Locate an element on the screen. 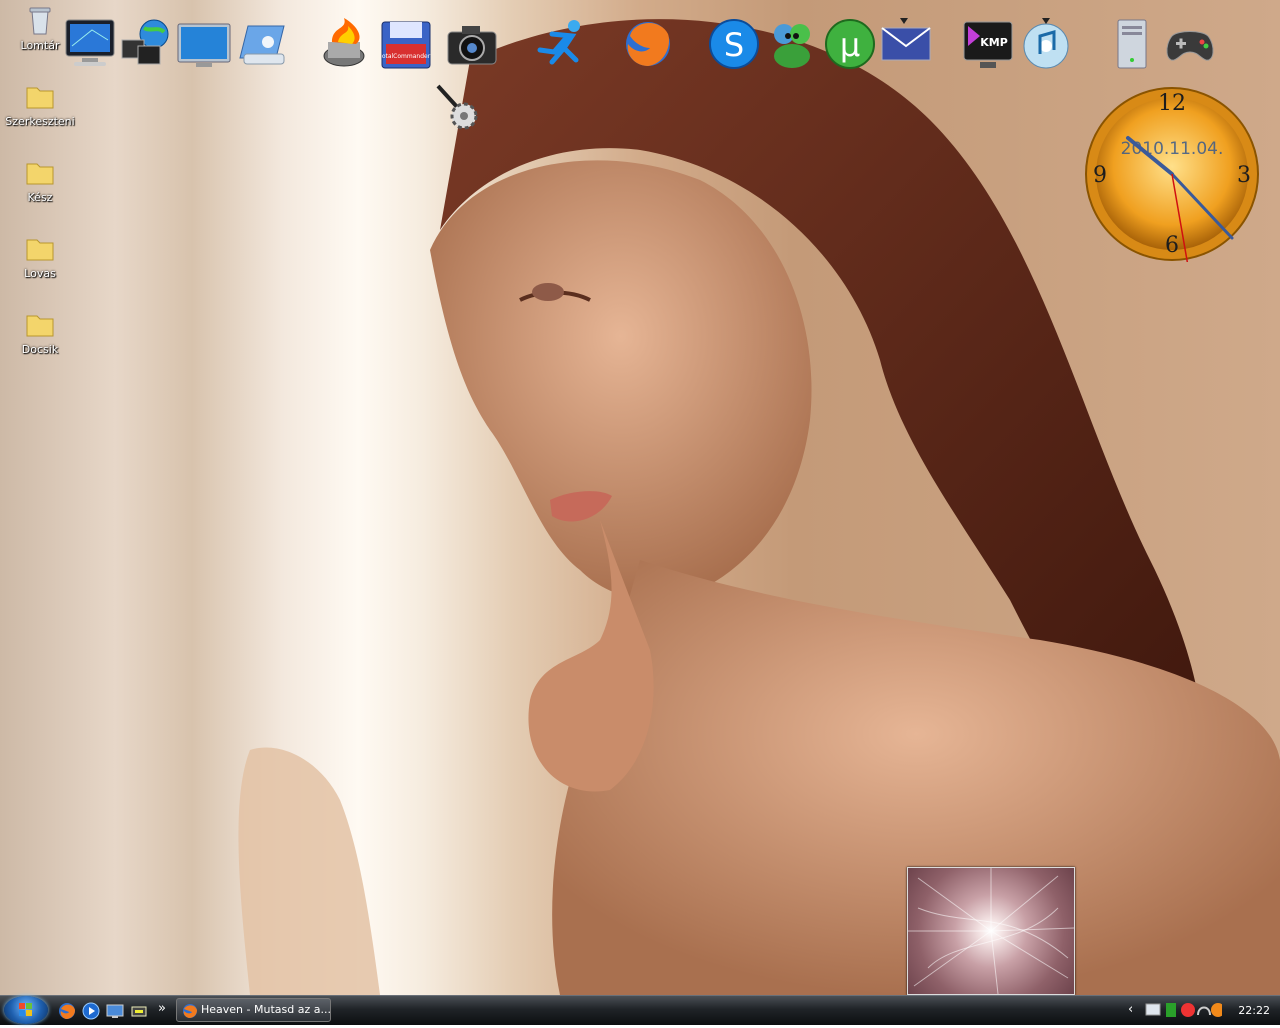 This screenshot has height=1028, width=1280. clock-numeral-12: 12 is located at coordinates (1172, 103).